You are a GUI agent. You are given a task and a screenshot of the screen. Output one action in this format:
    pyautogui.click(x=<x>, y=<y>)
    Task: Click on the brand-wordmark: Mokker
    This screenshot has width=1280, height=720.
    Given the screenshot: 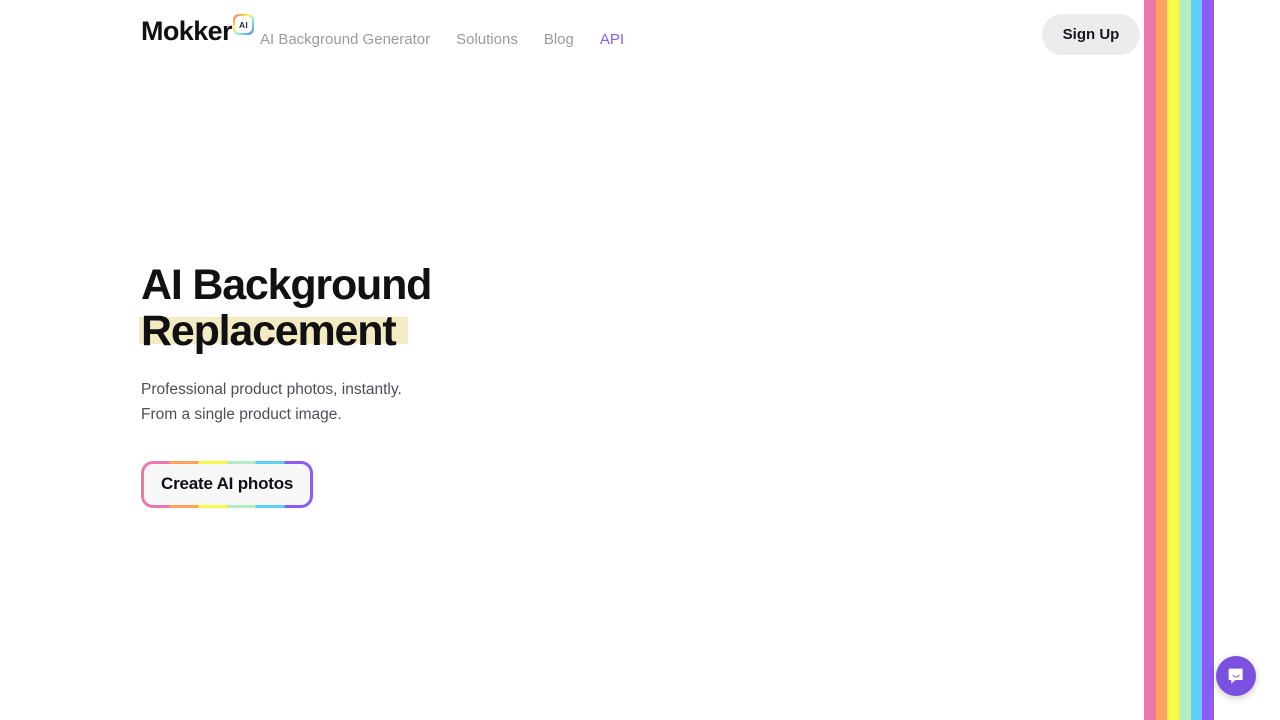 What is the action you would take?
    pyautogui.click(x=187, y=31)
    